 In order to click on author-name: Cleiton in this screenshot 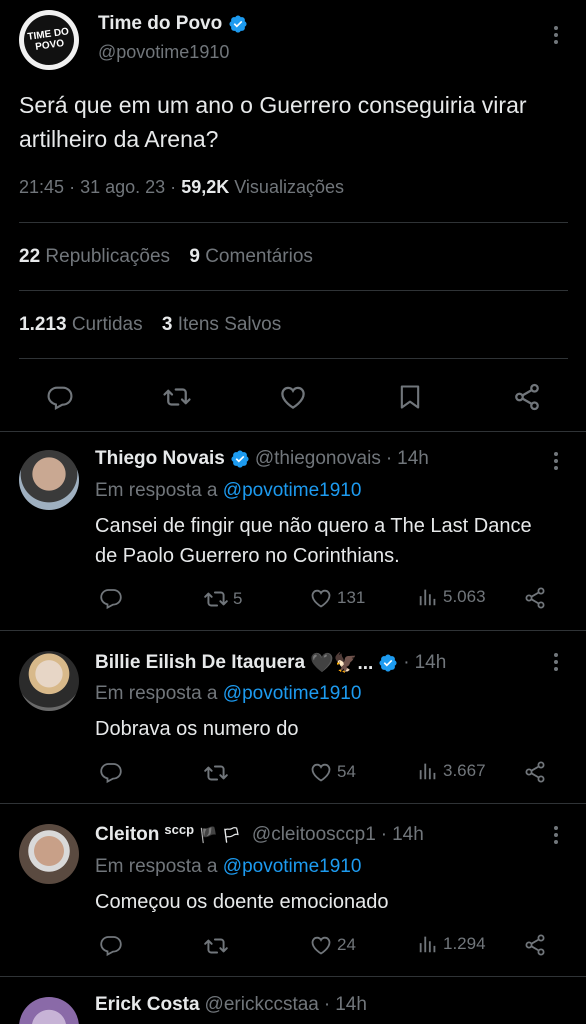, I will do `click(127, 835)`.